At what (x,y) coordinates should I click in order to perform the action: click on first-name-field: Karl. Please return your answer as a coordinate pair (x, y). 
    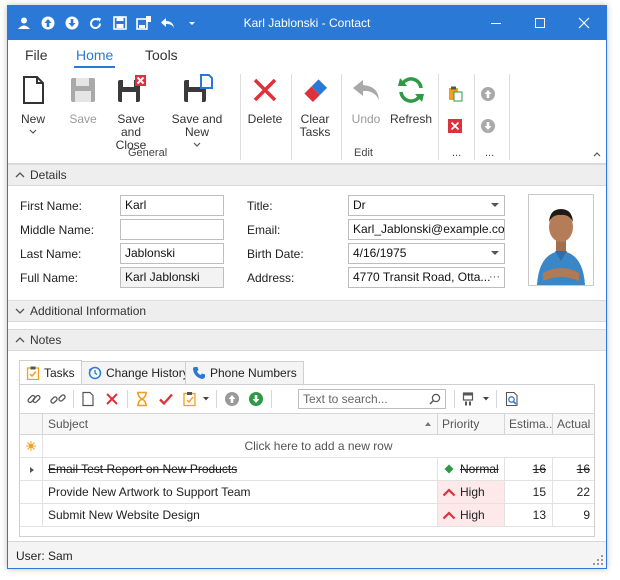
    Looking at the image, I should click on (172, 205).